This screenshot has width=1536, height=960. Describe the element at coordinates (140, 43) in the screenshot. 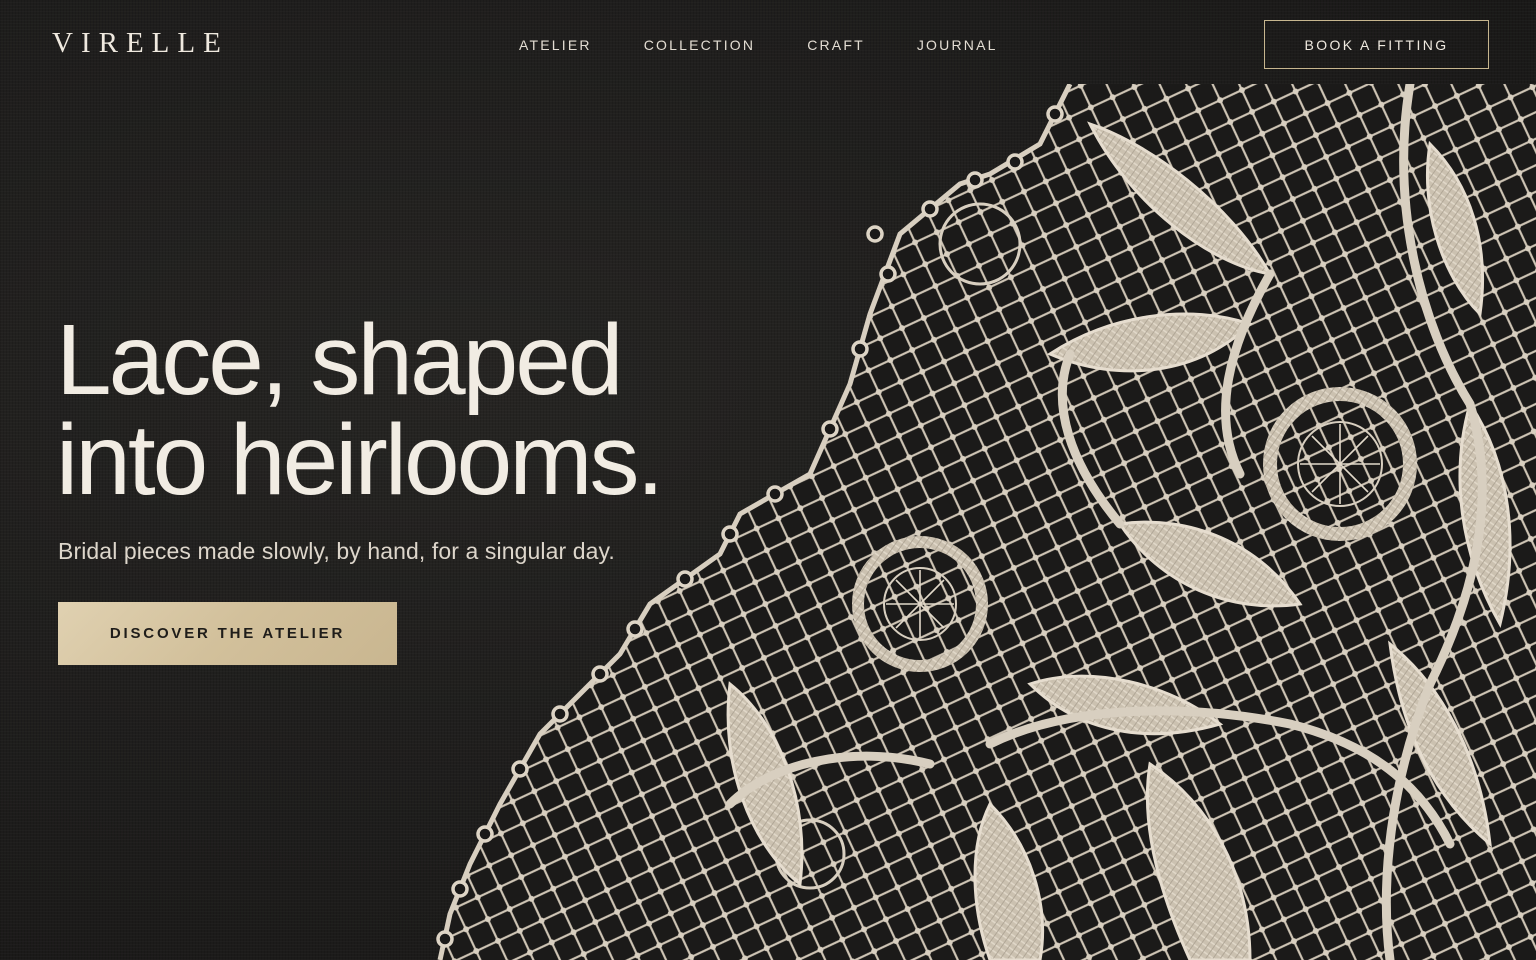

I see `brand-logo: VIRELLE` at that location.